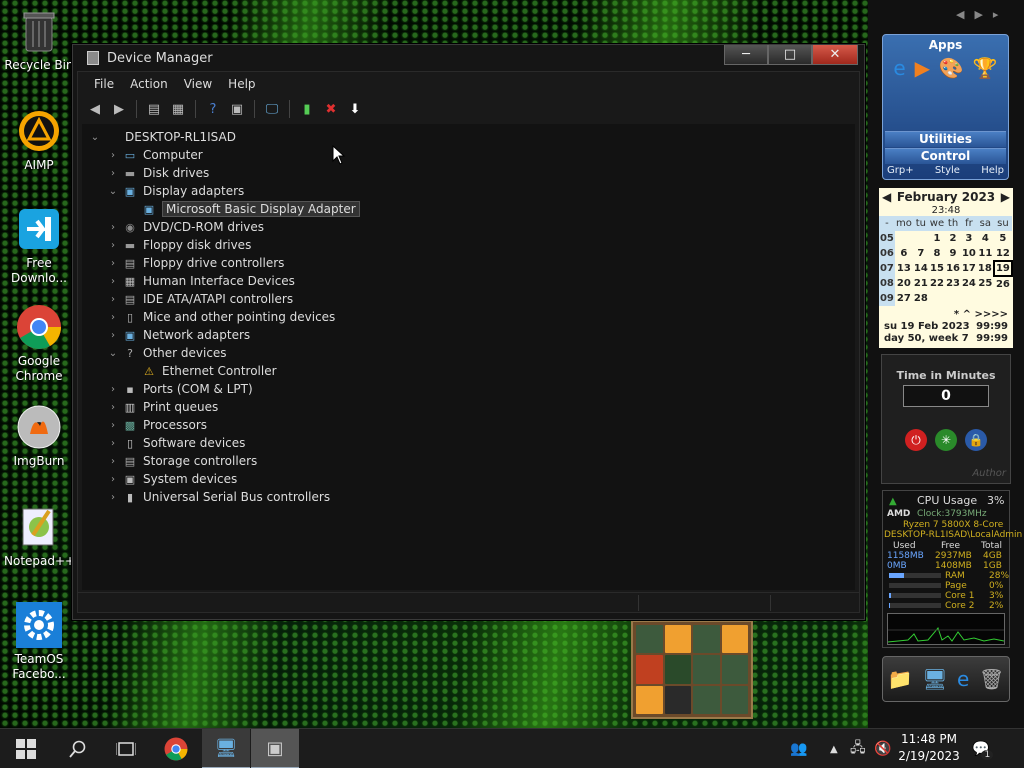 This screenshot has height=768, width=1024. What do you see at coordinates (969, 253) in the screenshot?
I see `calendar-day: 10` at bounding box center [969, 253].